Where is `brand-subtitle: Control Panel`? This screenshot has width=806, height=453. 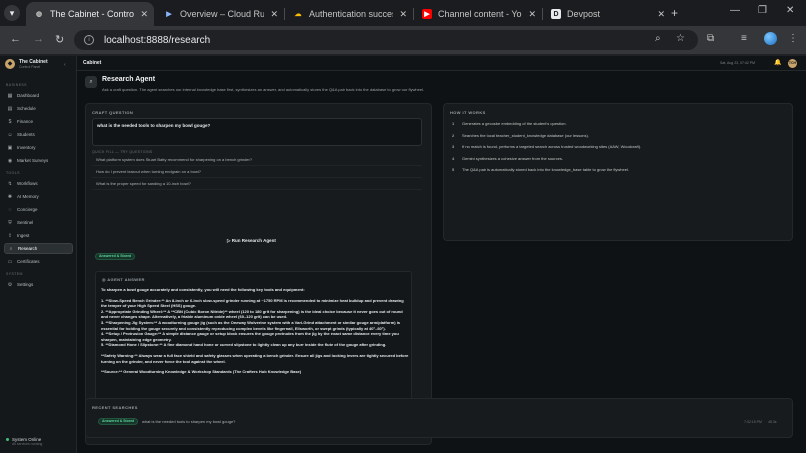
brand-subtitle: Control Panel is located at coordinates (30, 67).